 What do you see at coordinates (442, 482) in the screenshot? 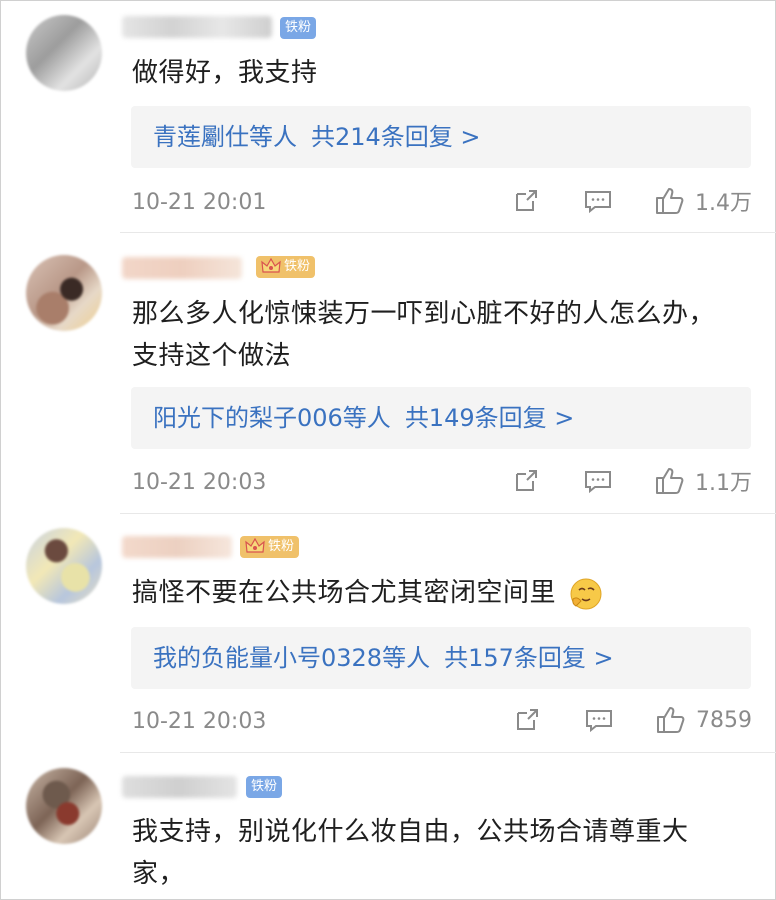
I see `comment-meta: 10-21 20:03 1.1万` at bounding box center [442, 482].